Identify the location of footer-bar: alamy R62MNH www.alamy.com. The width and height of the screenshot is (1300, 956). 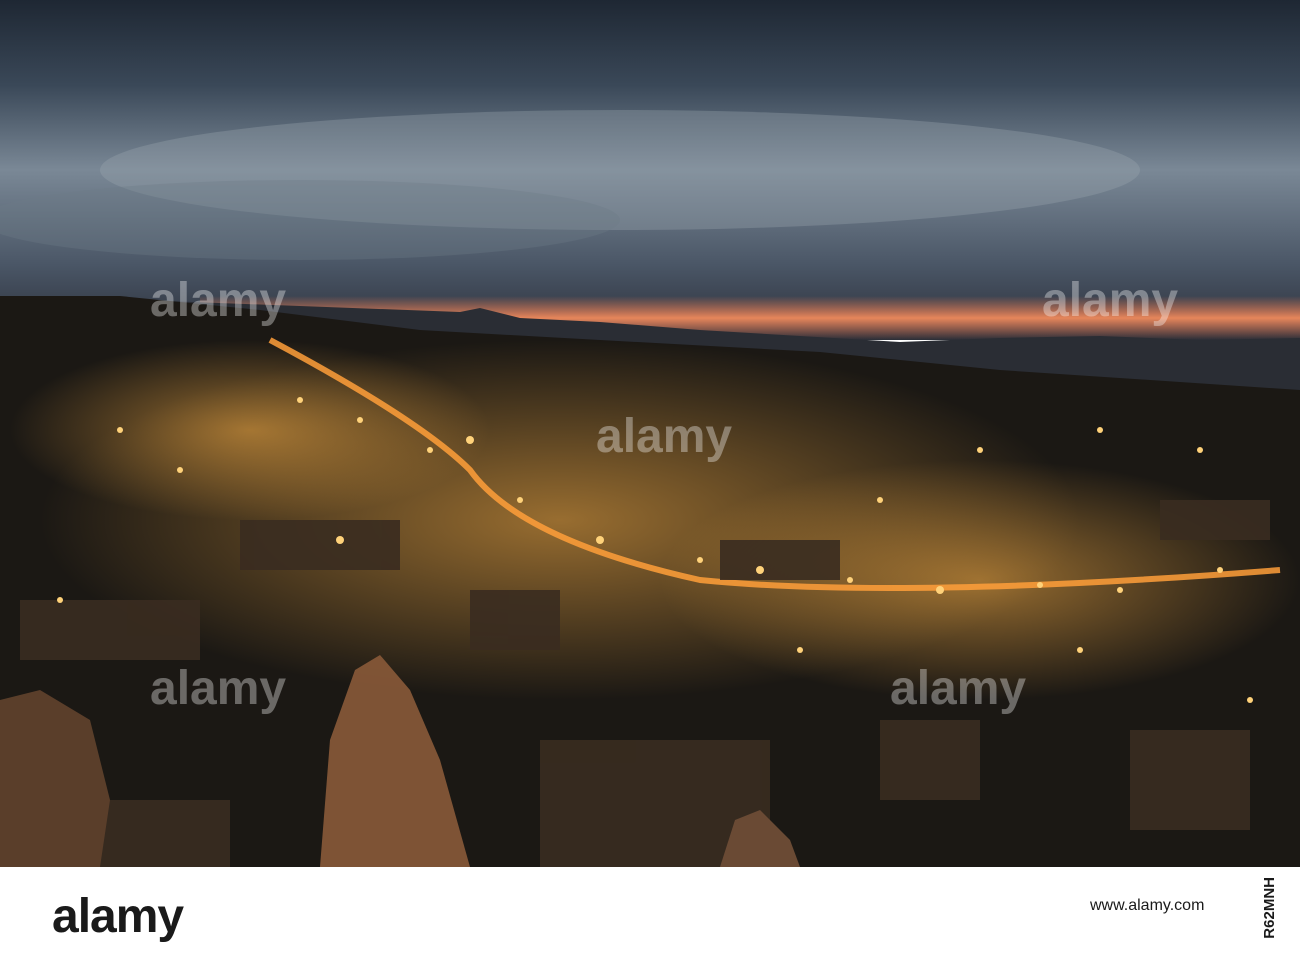
(650, 911).